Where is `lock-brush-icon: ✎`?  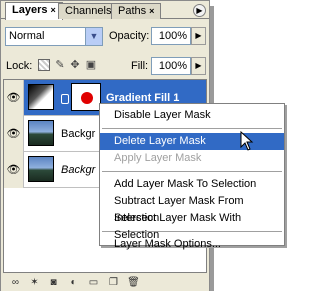
lock-brush-icon: ✎ is located at coordinates (60, 65).